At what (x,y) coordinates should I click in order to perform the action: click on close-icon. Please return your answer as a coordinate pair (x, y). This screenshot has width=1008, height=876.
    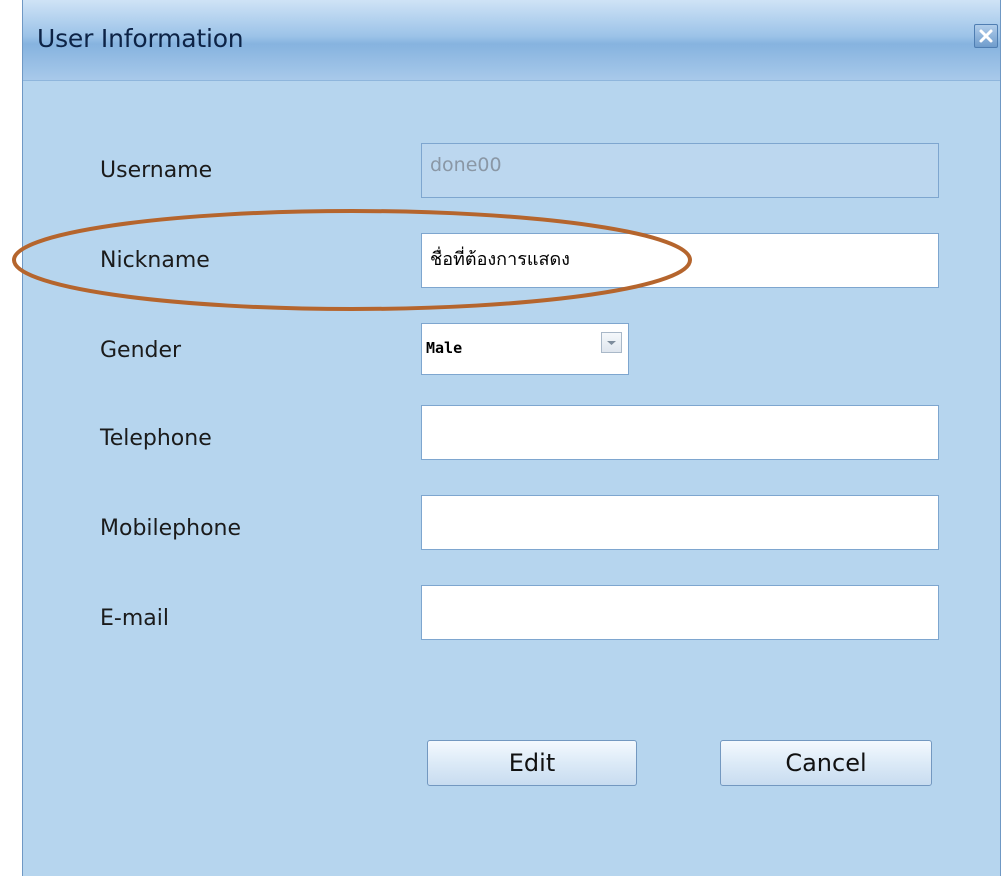
    Looking at the image, I should click on (986, 36).